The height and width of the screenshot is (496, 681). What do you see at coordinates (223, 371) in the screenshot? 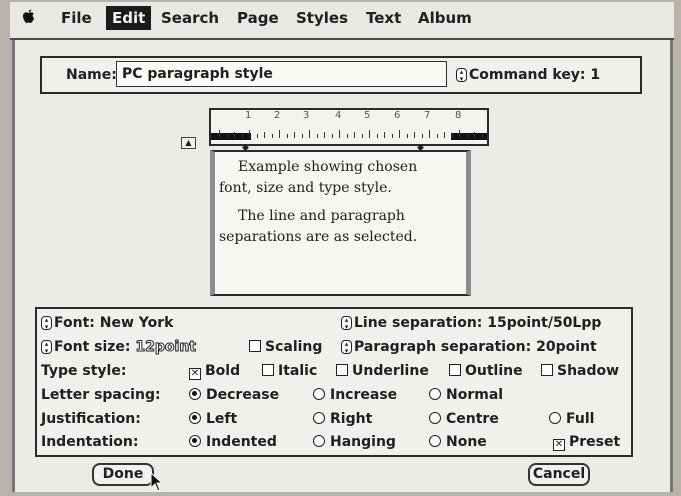
I see `bold-label: Bold` at bounding box center [223, 371].